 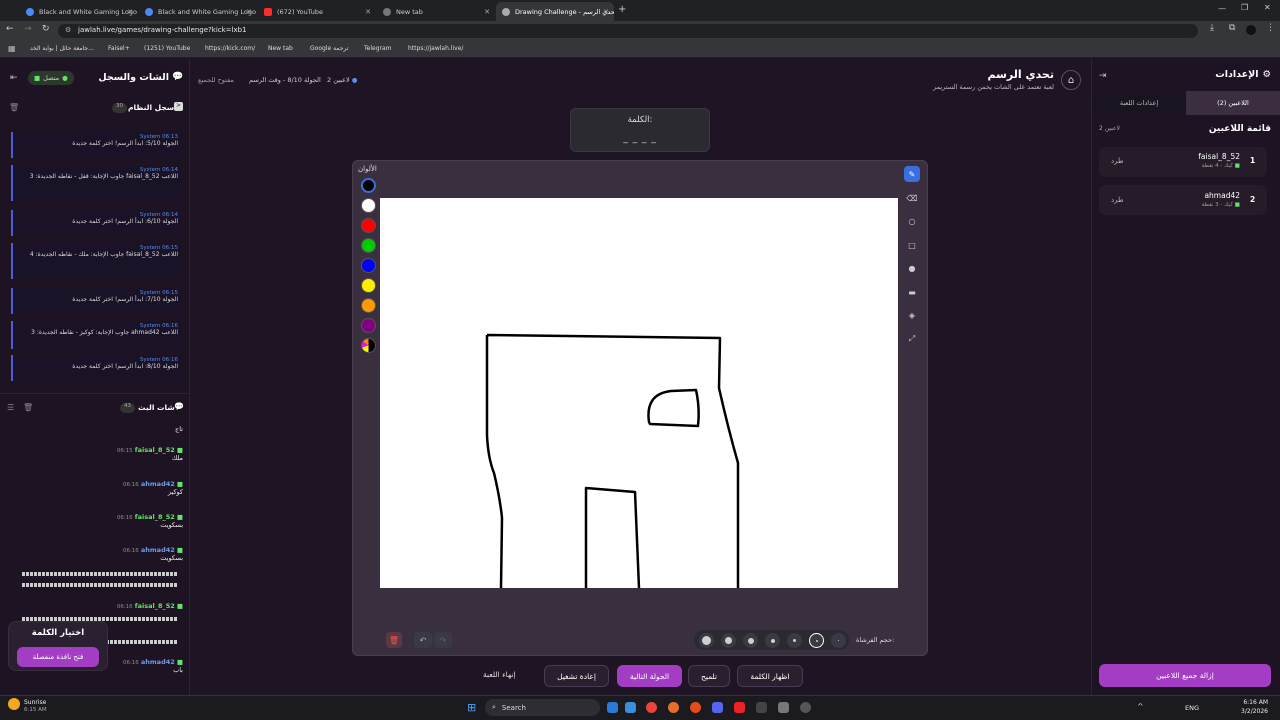 I want to click on browser-tab-active: Drawing Challenge - تحدي الرسم ✕, so click(x=555, y=11).